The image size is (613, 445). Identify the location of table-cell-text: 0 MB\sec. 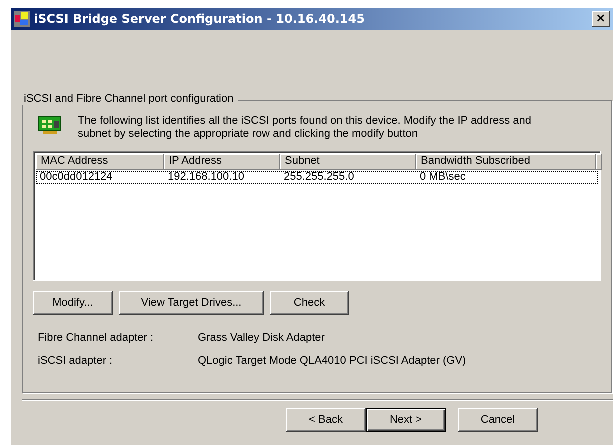
(443, 177).